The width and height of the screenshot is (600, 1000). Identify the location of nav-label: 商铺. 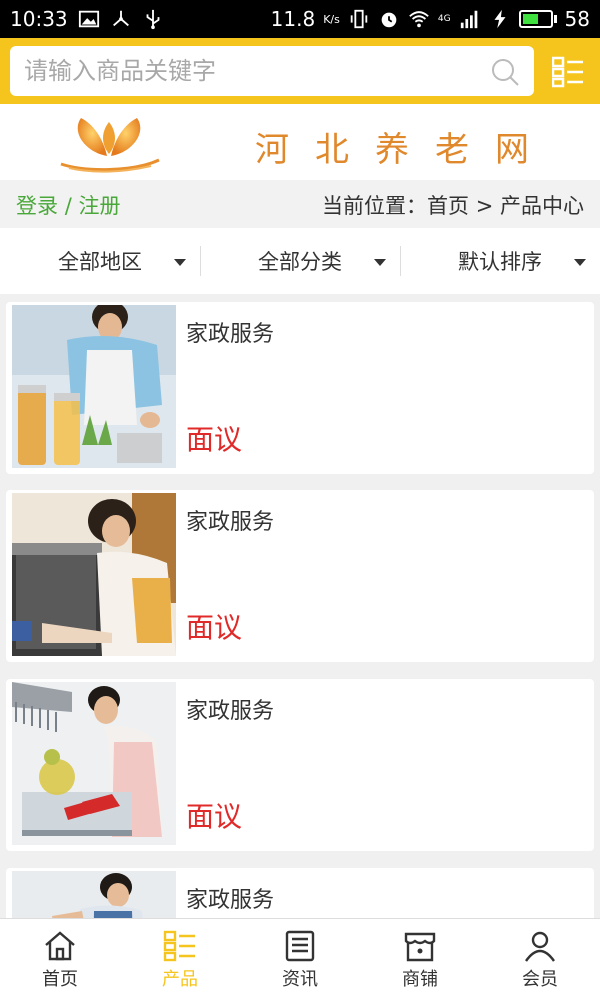
(420, 979).